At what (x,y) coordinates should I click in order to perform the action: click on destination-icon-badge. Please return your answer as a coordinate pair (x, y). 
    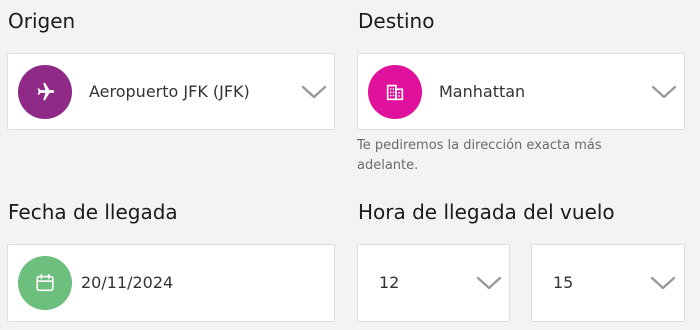
    Looking at the image, I should click on (395, 92).